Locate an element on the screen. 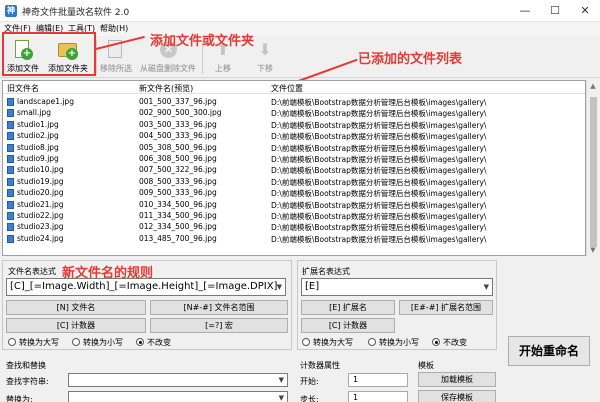  counter-step-input: 1 is located at coordinates (378, 396).